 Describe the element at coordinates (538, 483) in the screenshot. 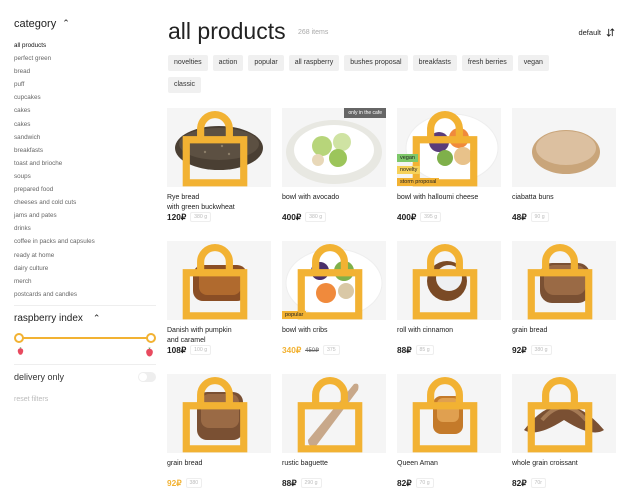

I see `product-weight: 70г` at that location.